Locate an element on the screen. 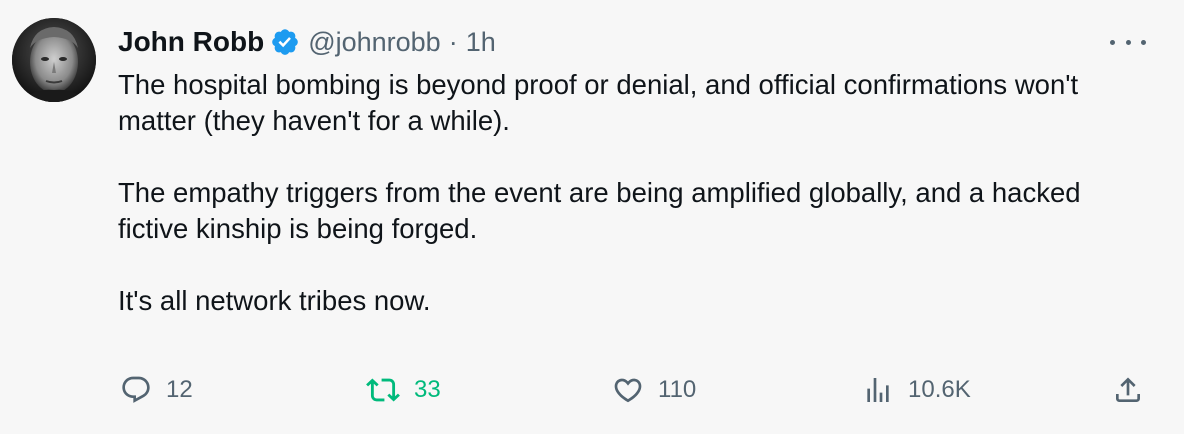 This screenshot has width=1184, height=446. avatar-photo is located at coordinates (54, 60).